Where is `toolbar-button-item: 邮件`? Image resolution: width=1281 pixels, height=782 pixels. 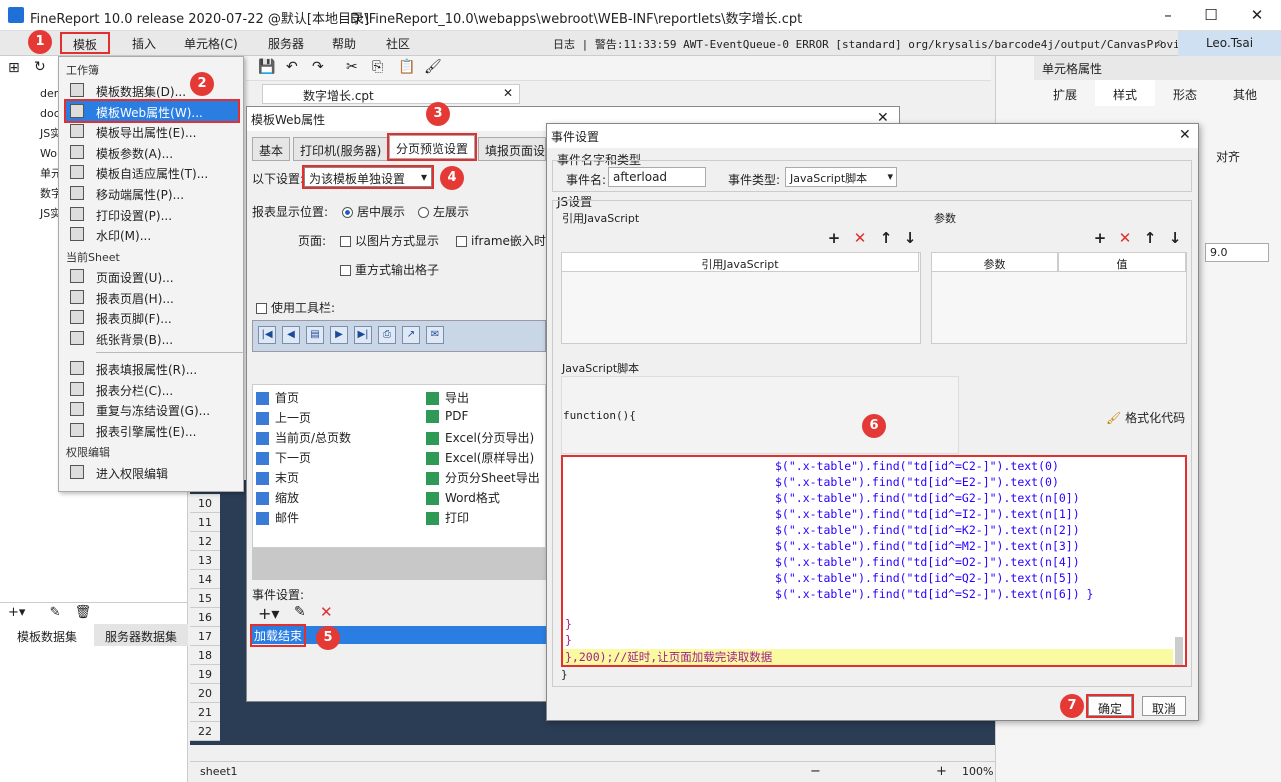 toolbar-button-item: 邮件 is located at coordinates (277, 517).